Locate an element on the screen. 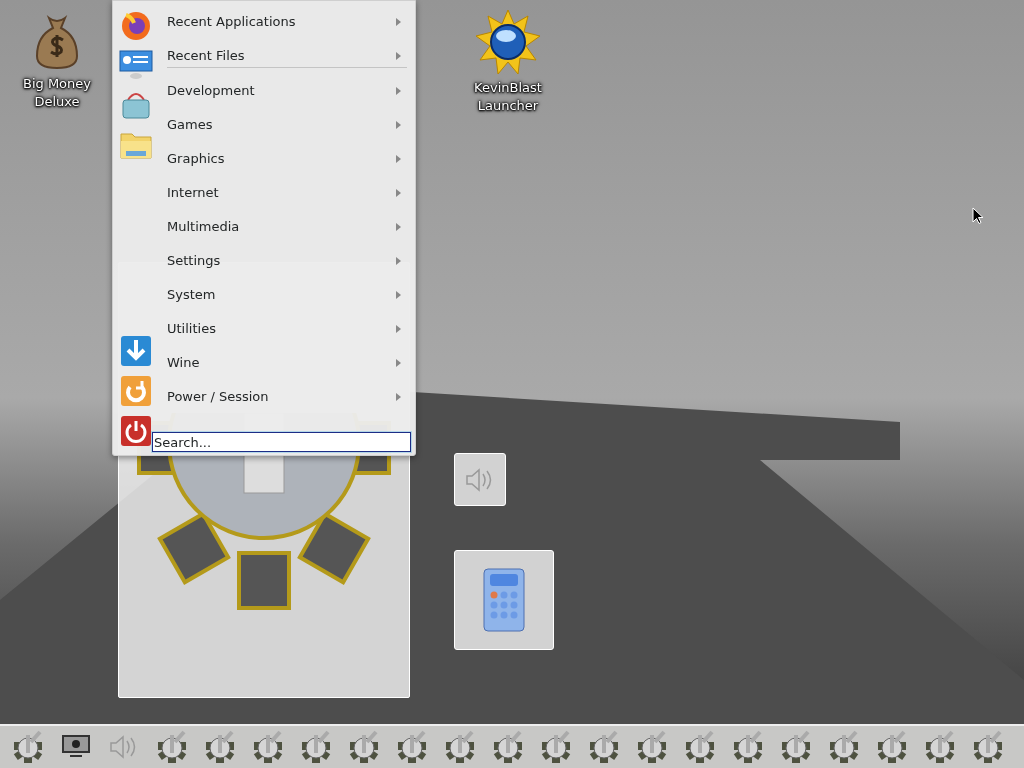 The width and height of the screenshot is (1024, 768). calculator-icon is located at coordinates (504, 600).